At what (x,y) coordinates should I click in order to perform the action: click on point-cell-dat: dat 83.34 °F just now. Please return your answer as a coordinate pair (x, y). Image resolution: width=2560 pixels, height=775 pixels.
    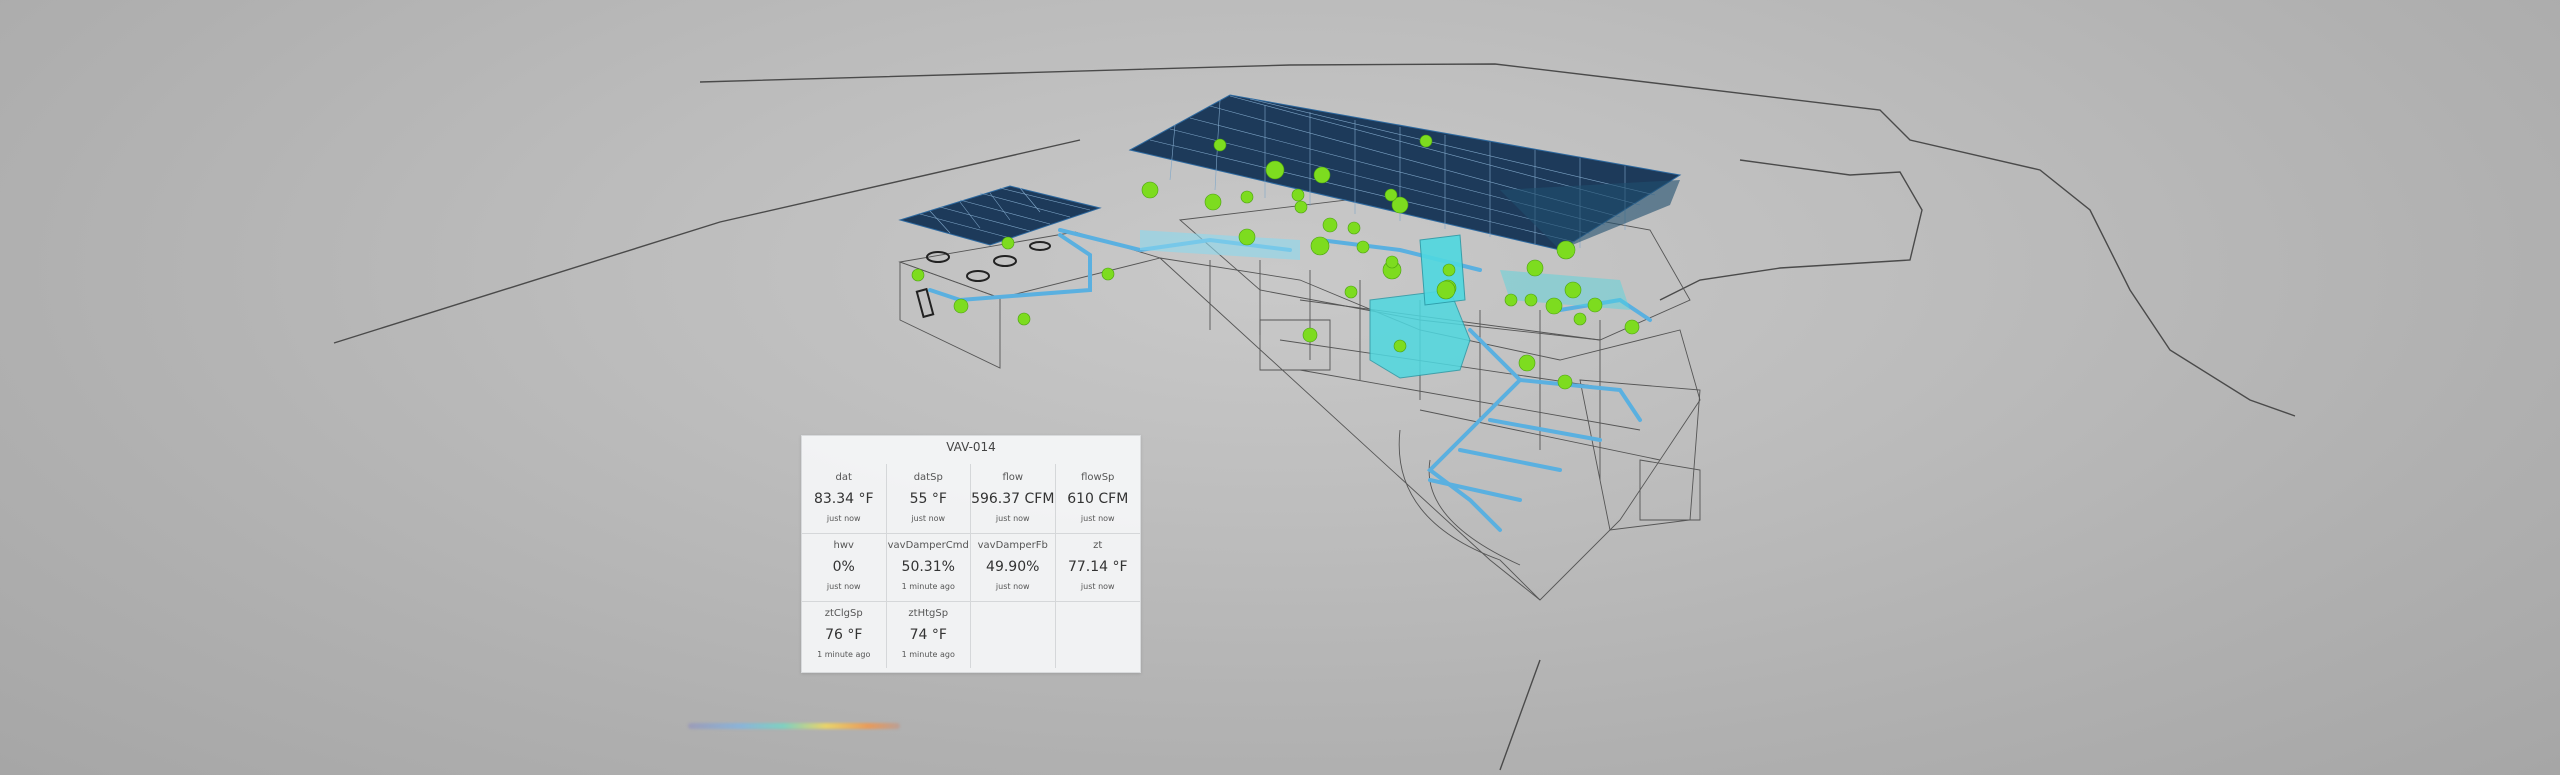
    Looking at the image, I should click on (844, 498).